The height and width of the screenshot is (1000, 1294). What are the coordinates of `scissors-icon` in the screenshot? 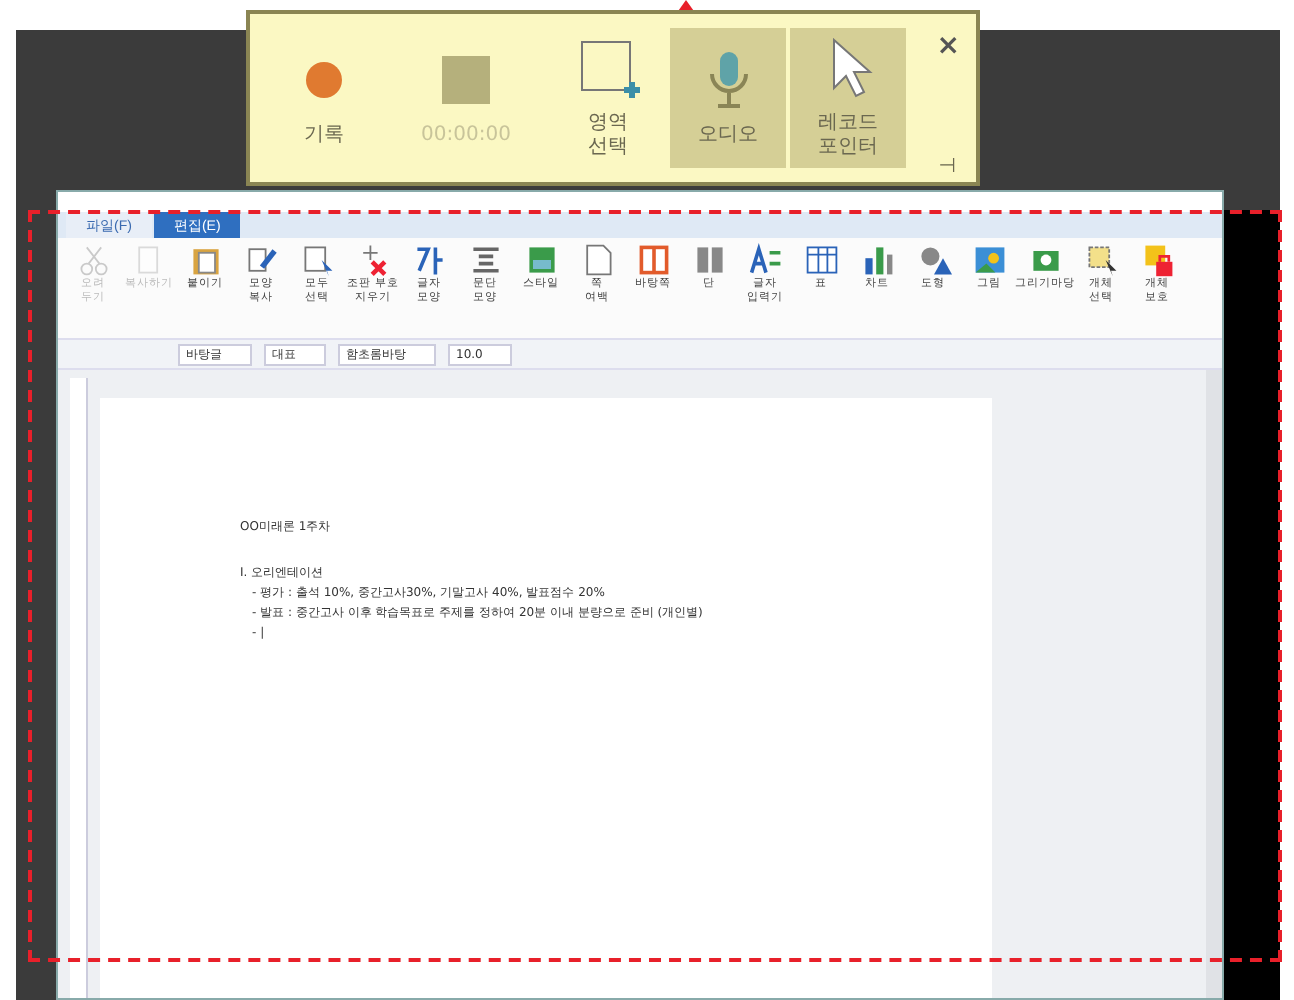 It's located at (93, 260).